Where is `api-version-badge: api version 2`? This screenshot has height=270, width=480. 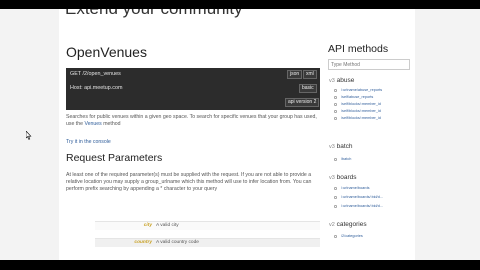 api-version-badge: api version 2 is located at coordinates (302, 102).